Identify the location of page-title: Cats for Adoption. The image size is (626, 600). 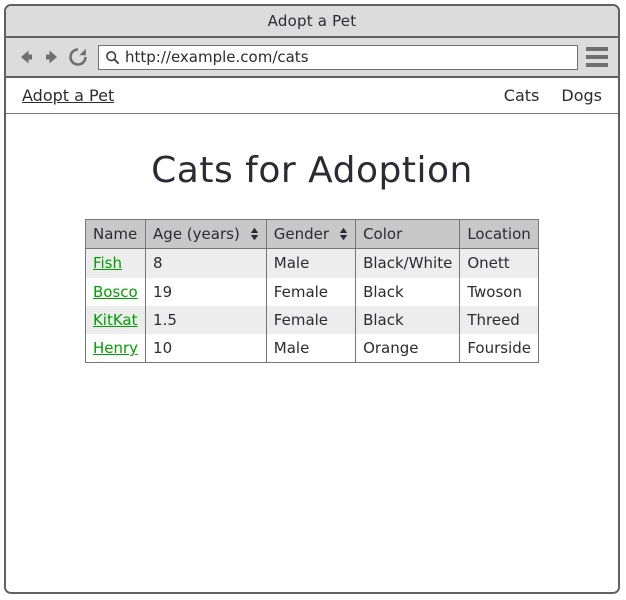
(312, 170).